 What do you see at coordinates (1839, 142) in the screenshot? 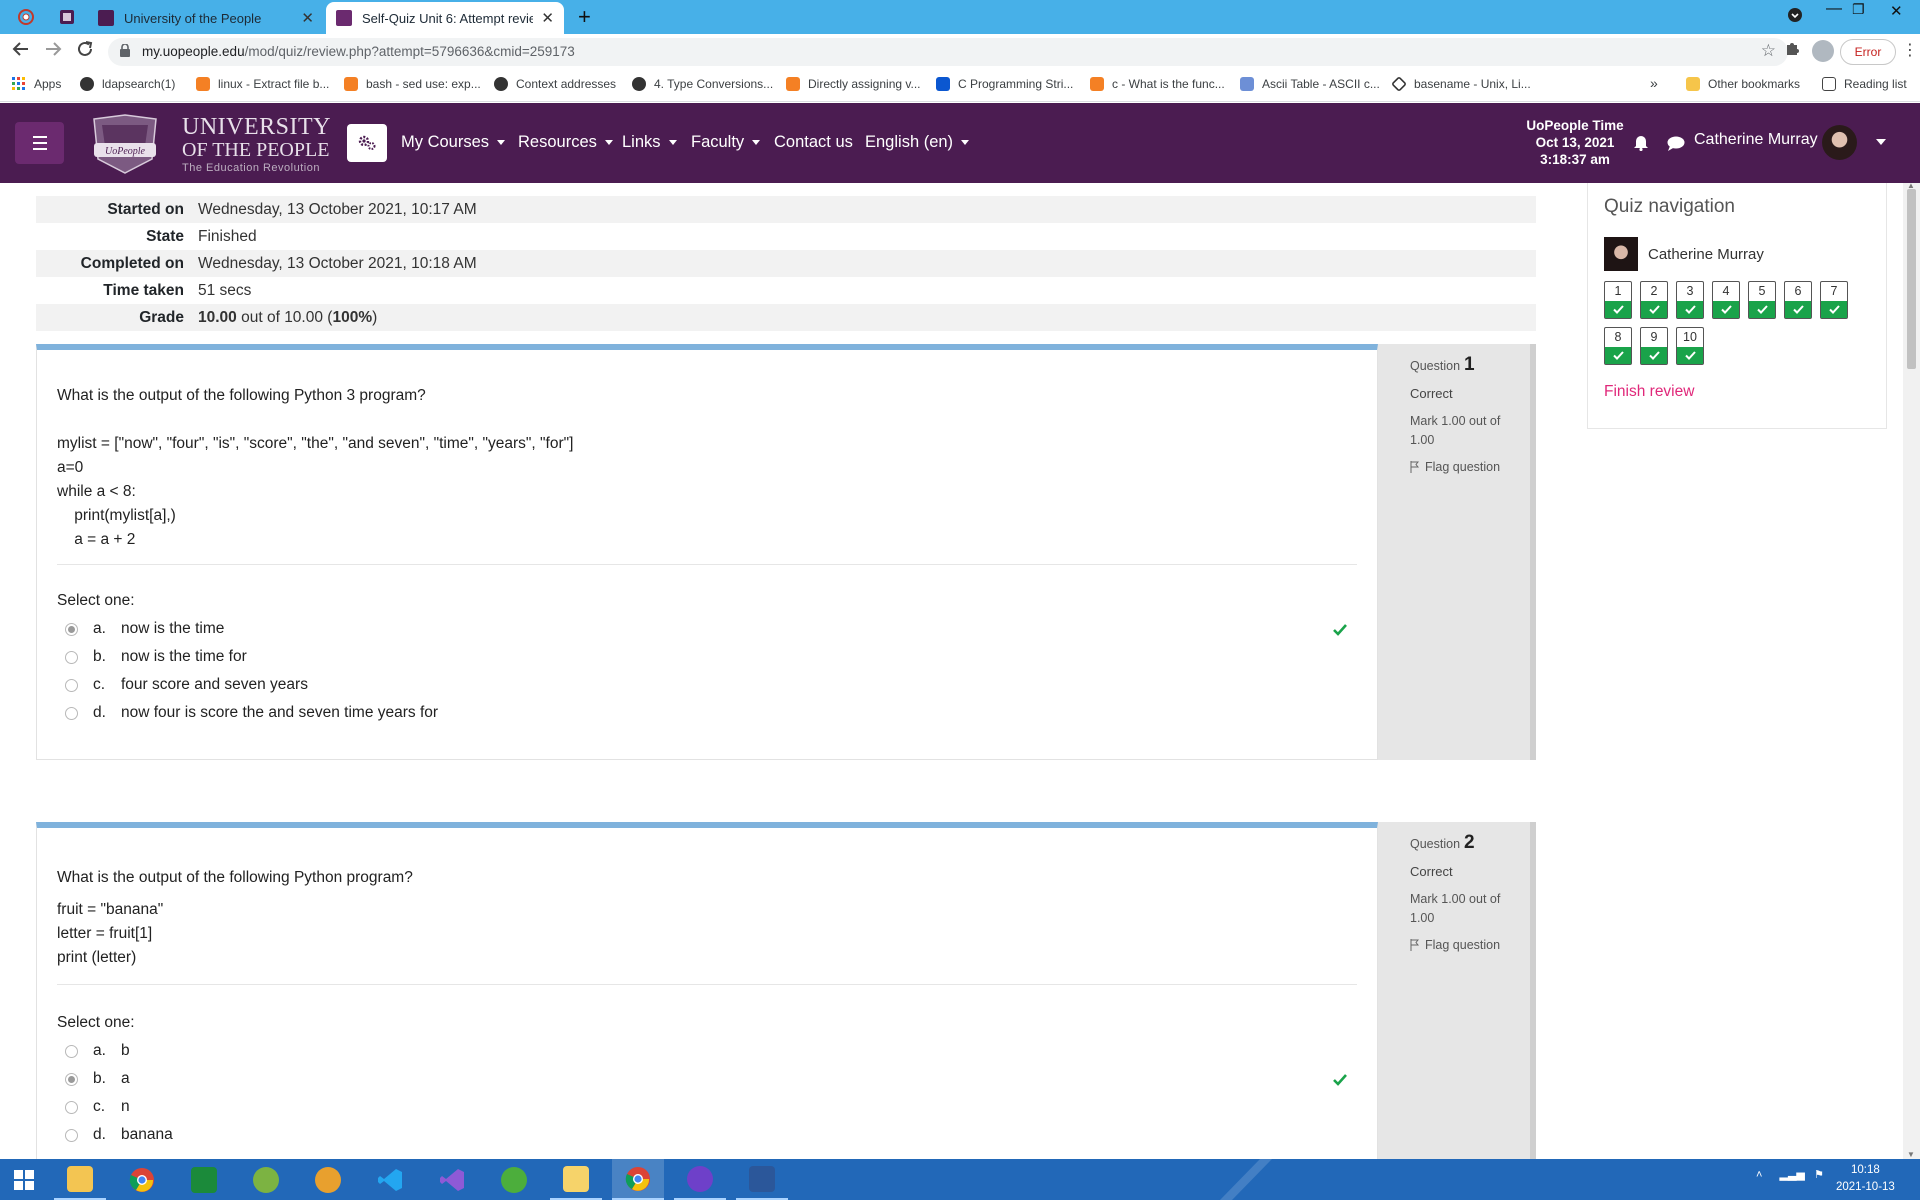
I see `user-avatar` at bounding box center [1839, 142].